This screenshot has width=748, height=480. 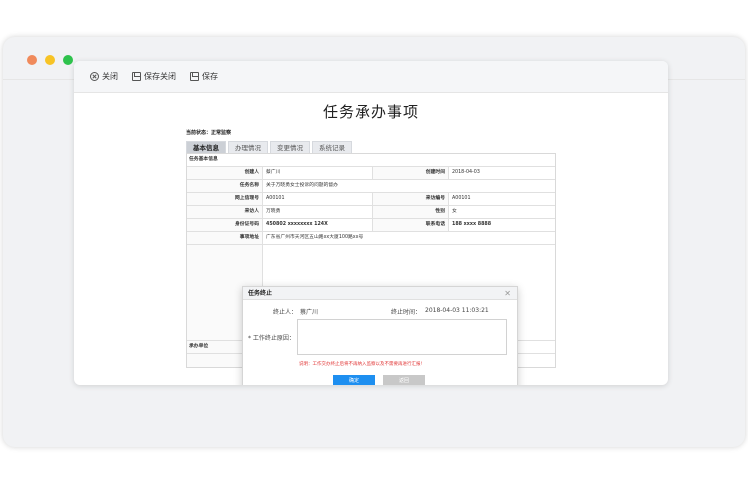 What do you see at coordinates (50, 60) in the screenshot?
I see `minimize-window-button` at bounding box center [50, 60].